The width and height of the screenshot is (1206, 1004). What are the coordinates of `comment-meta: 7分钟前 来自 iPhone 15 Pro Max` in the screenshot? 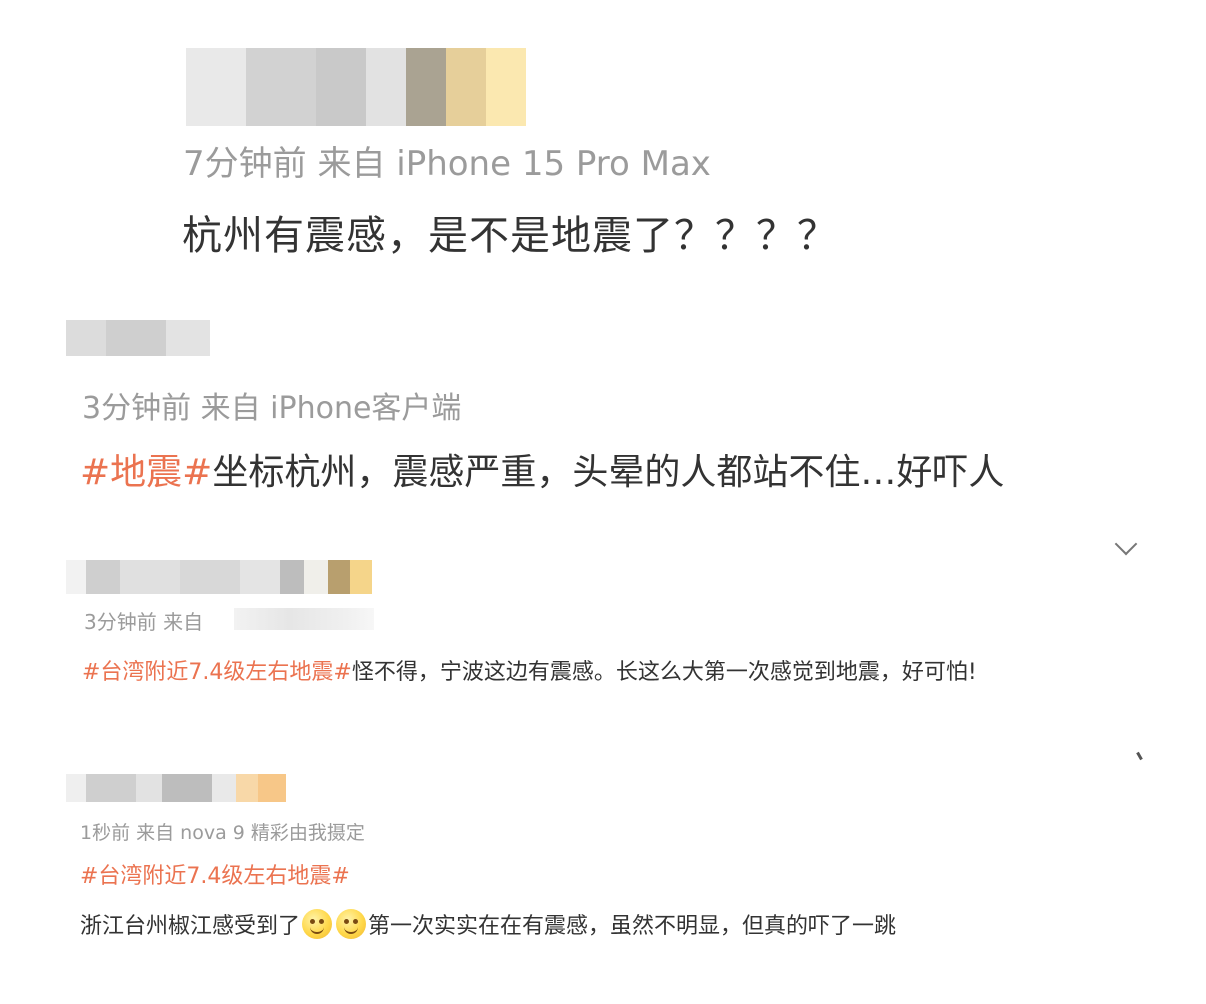 It's located at (447, 164).